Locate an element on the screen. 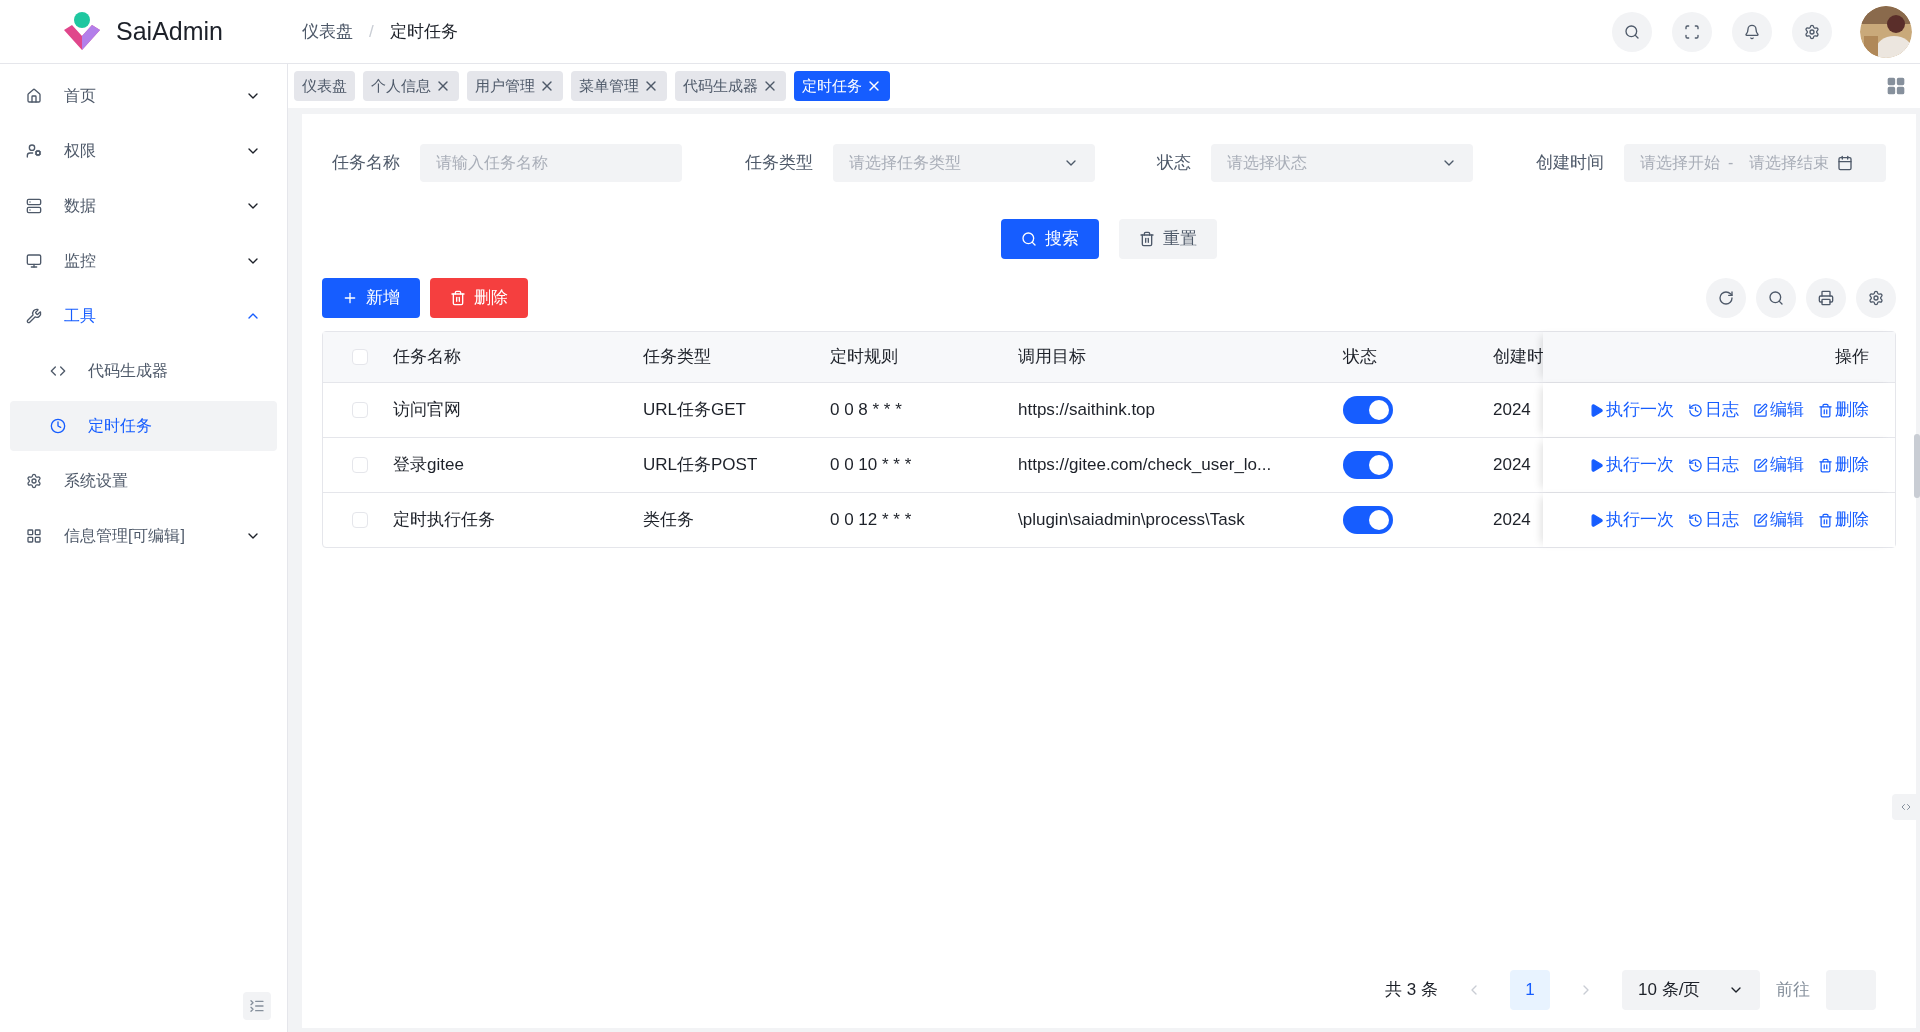  filter-label: 任务名称 is located at coordinates (366, 163).